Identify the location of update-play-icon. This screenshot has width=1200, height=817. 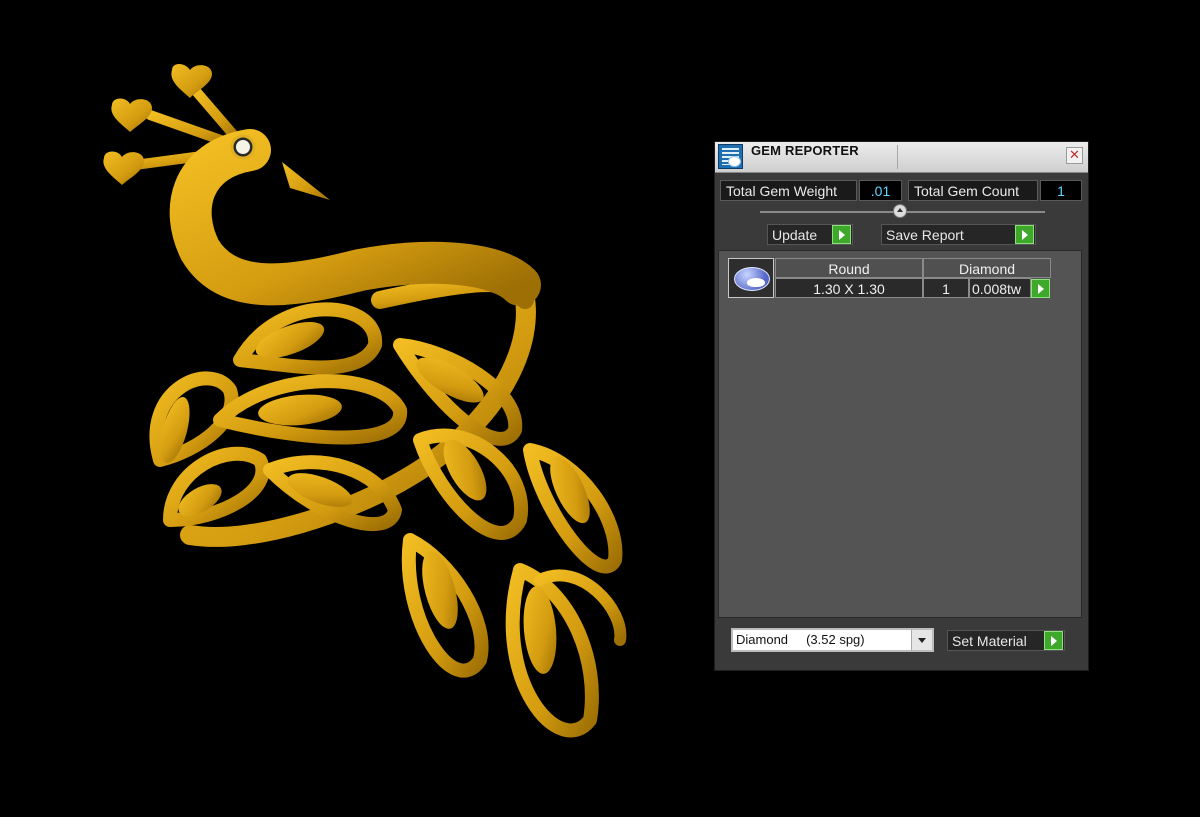
(841, 234).